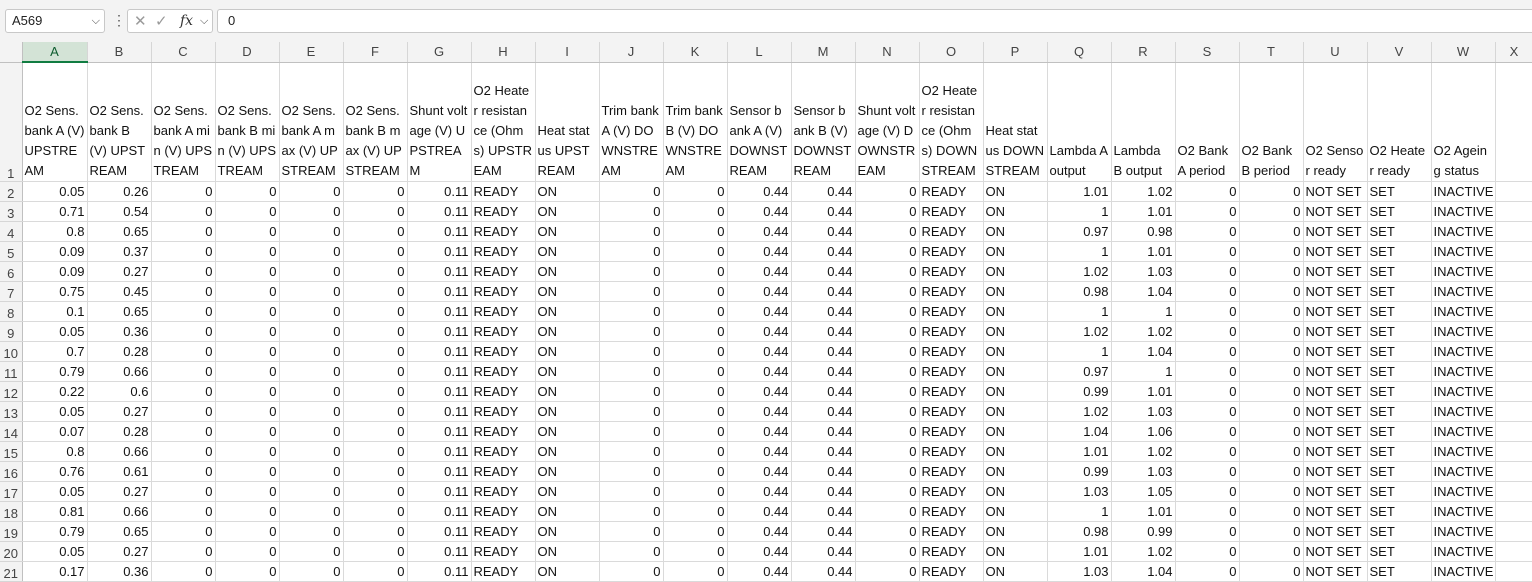  Describe the element at coordinates (55, 411) in the screenshot. I see `table-cell: 0.05` at that location.